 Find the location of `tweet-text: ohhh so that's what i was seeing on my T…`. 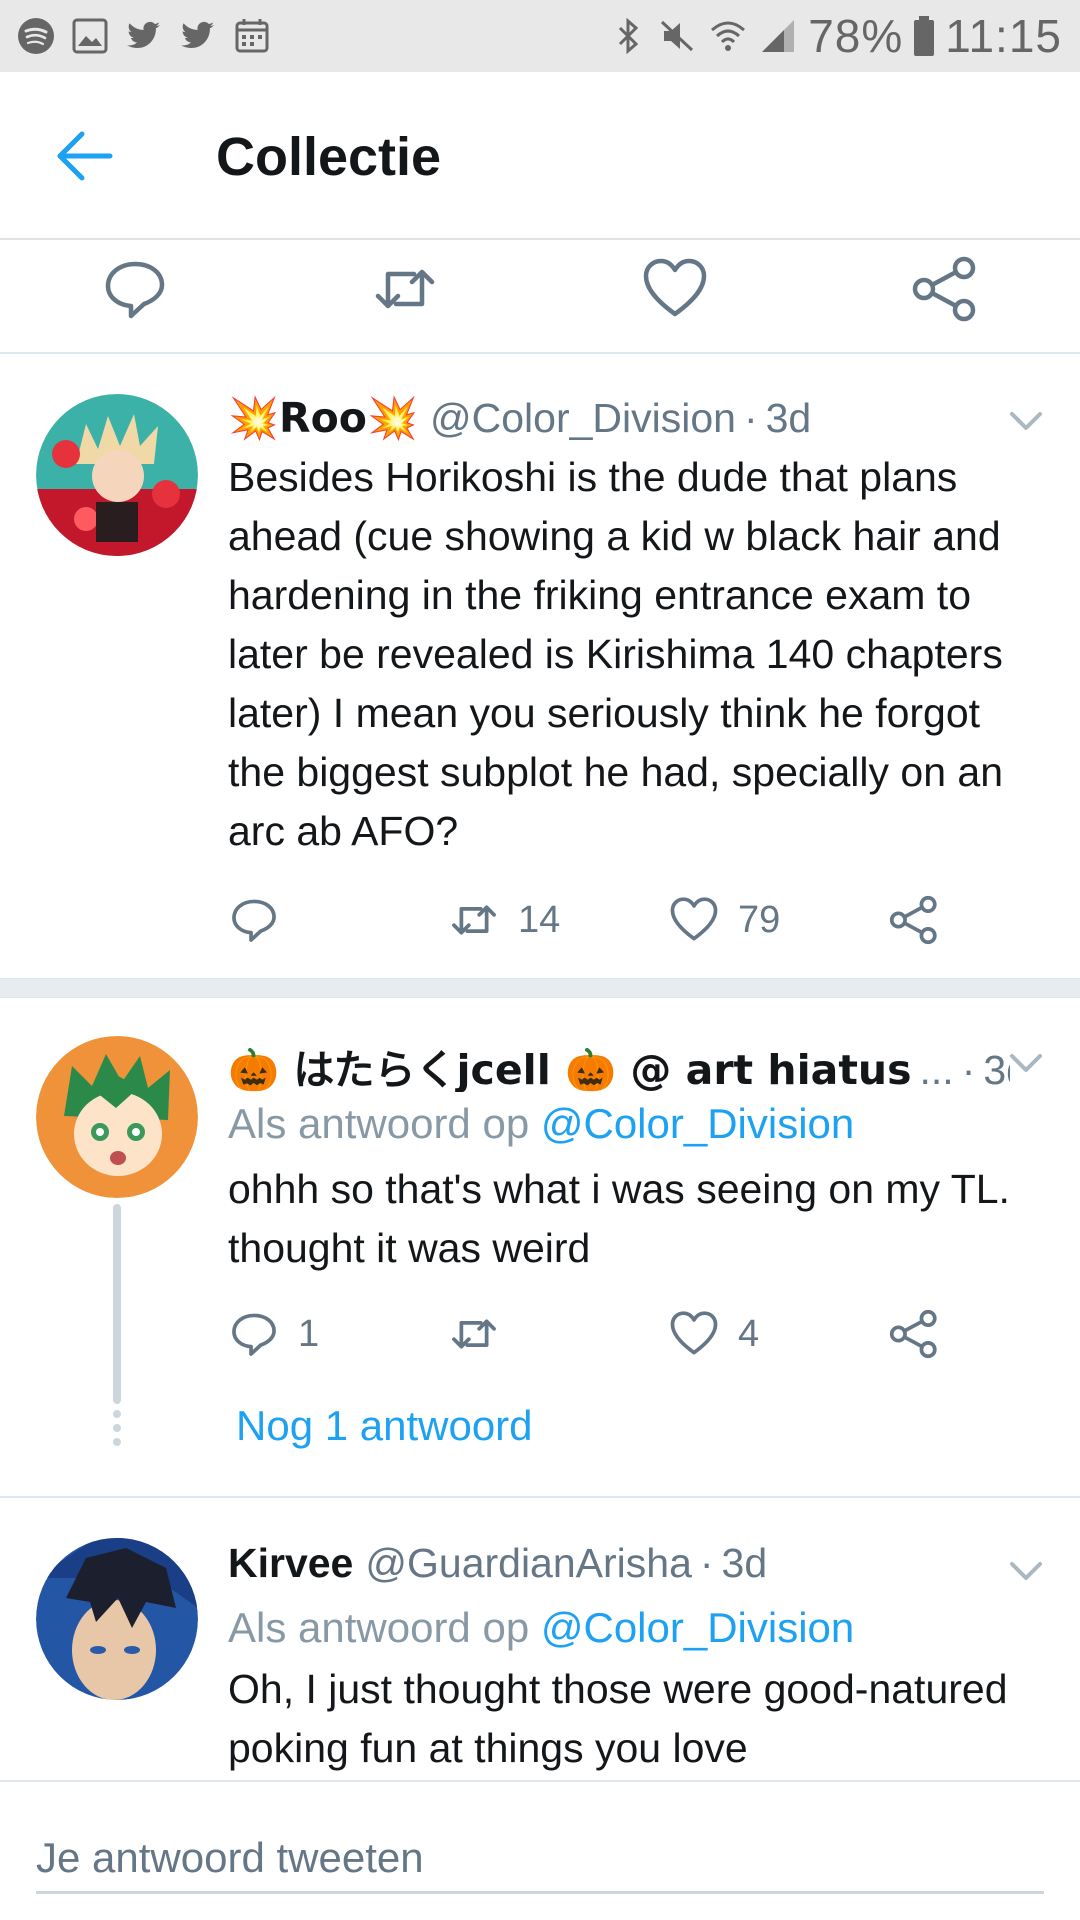

tweet-text: ohhh so that's what i was seeing on my T… is located at coordinates (619, 1218).